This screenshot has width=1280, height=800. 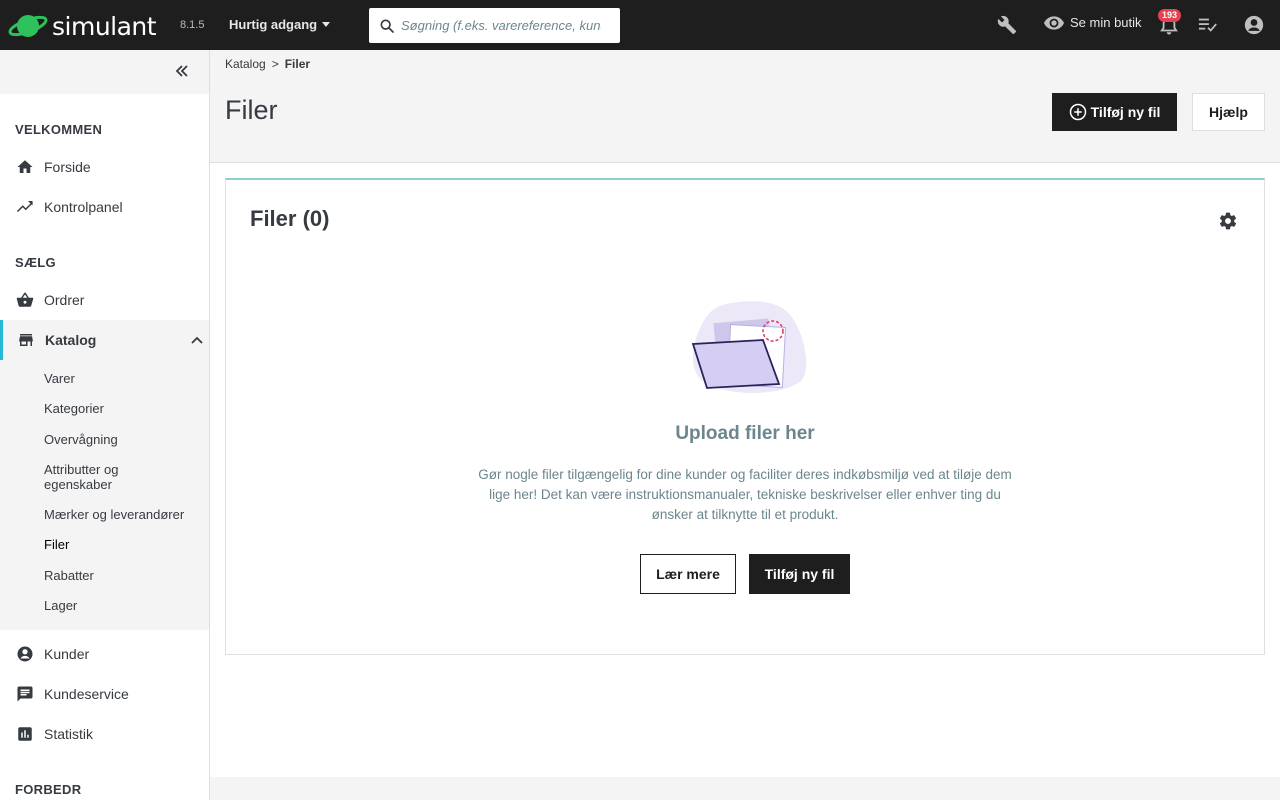 What do you see at coordinates (297, 64) in the screenshot?
I see `breadcrumb-current: Filer` at bounding box center [297, 64].